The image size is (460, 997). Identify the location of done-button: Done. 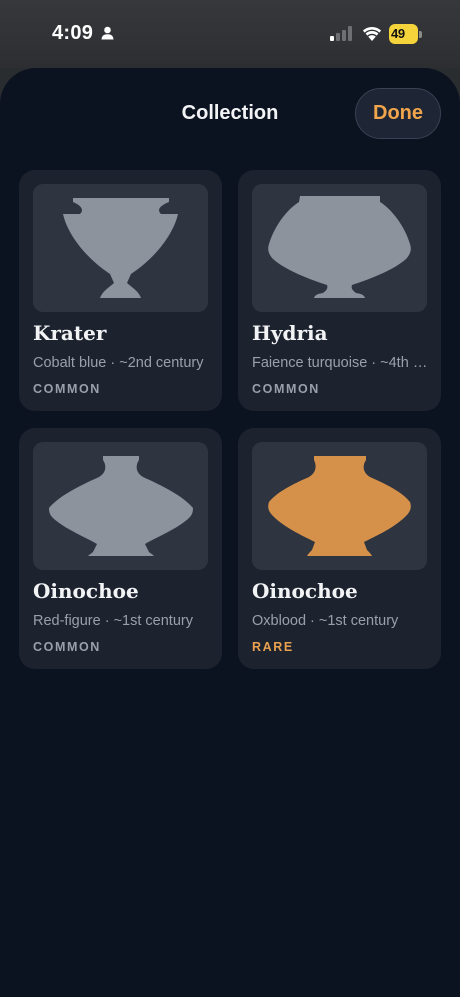
(398, 113).